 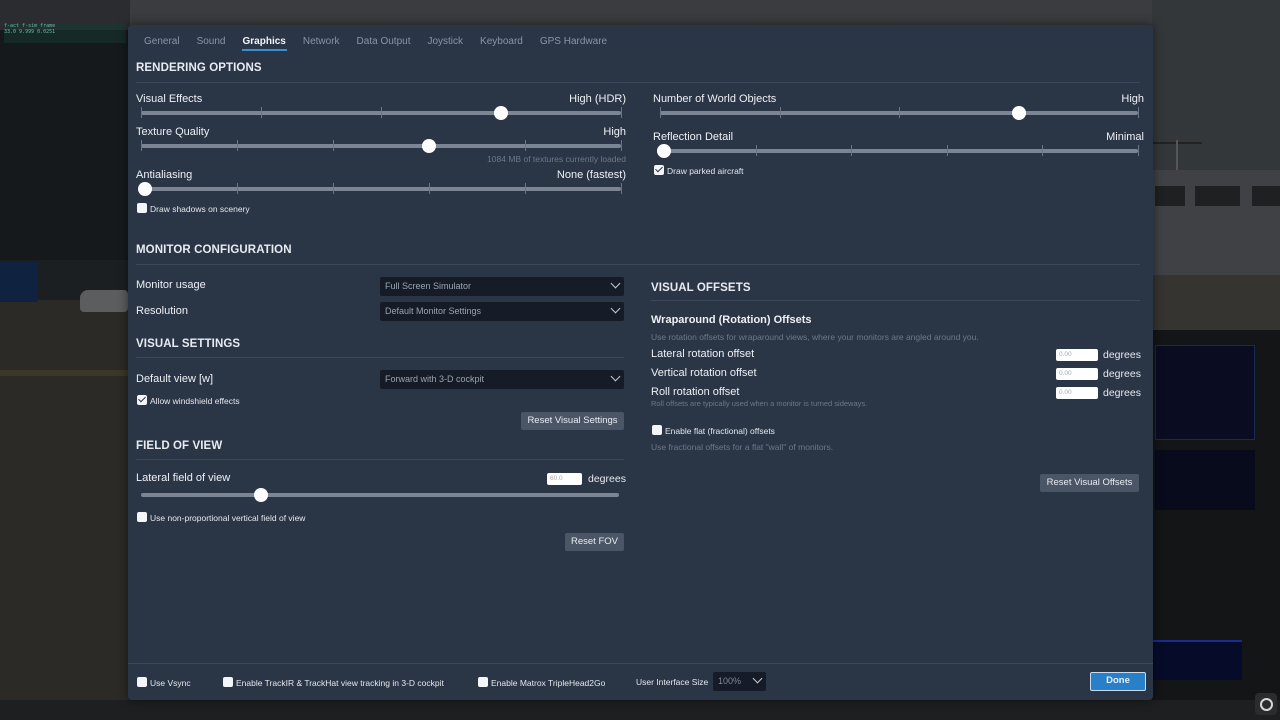 What do you see at coordinates (1177, 155) in the screenshot?
I see `light-pole` at bounding box center [1177, 155].